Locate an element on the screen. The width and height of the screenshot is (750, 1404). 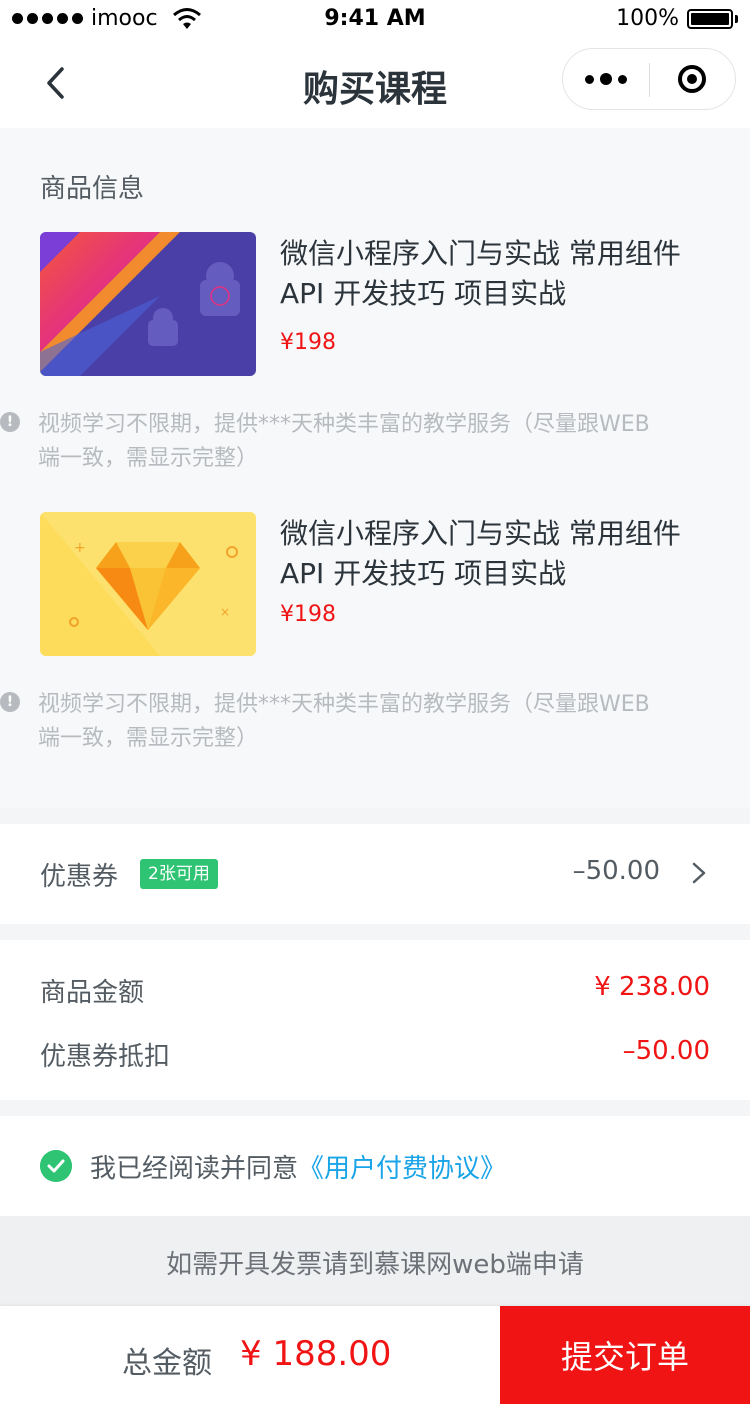
invoice-note: 如需开具发票请到慕课网web端申请 is located at coordinates (375, 1261).